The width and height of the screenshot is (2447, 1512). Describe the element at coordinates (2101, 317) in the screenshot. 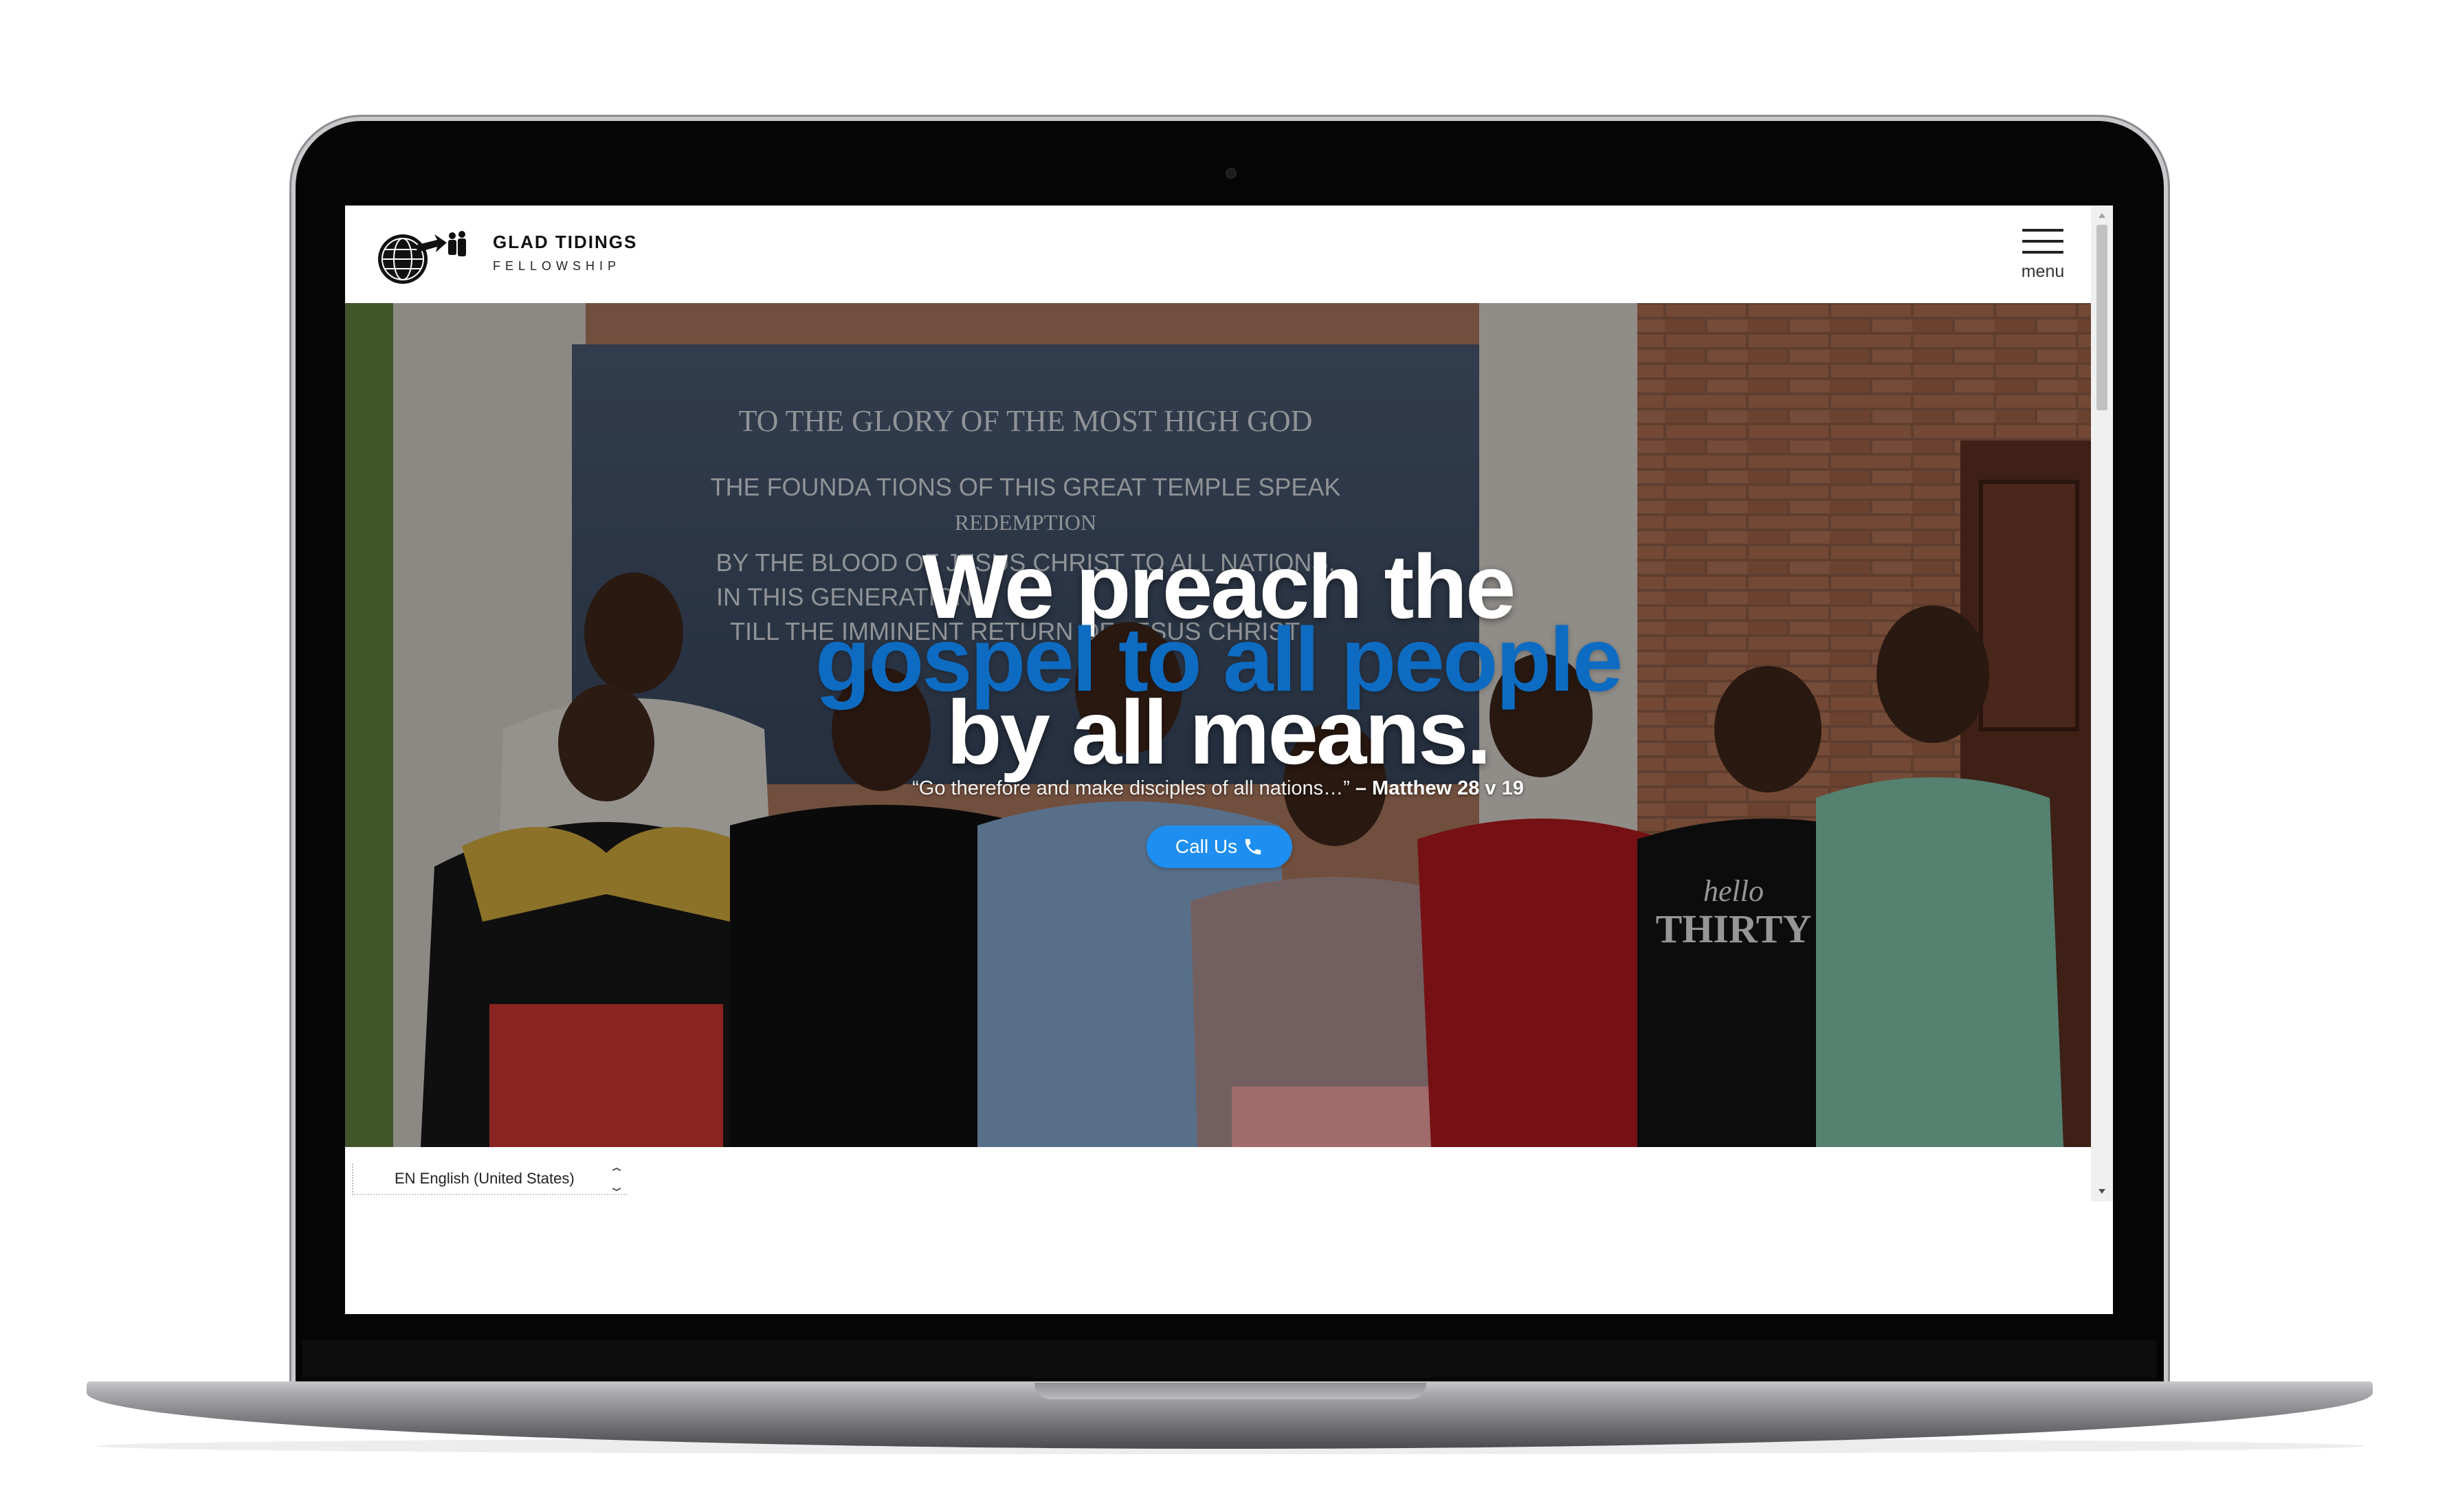

I see `scrollbar-thumb` at that location.